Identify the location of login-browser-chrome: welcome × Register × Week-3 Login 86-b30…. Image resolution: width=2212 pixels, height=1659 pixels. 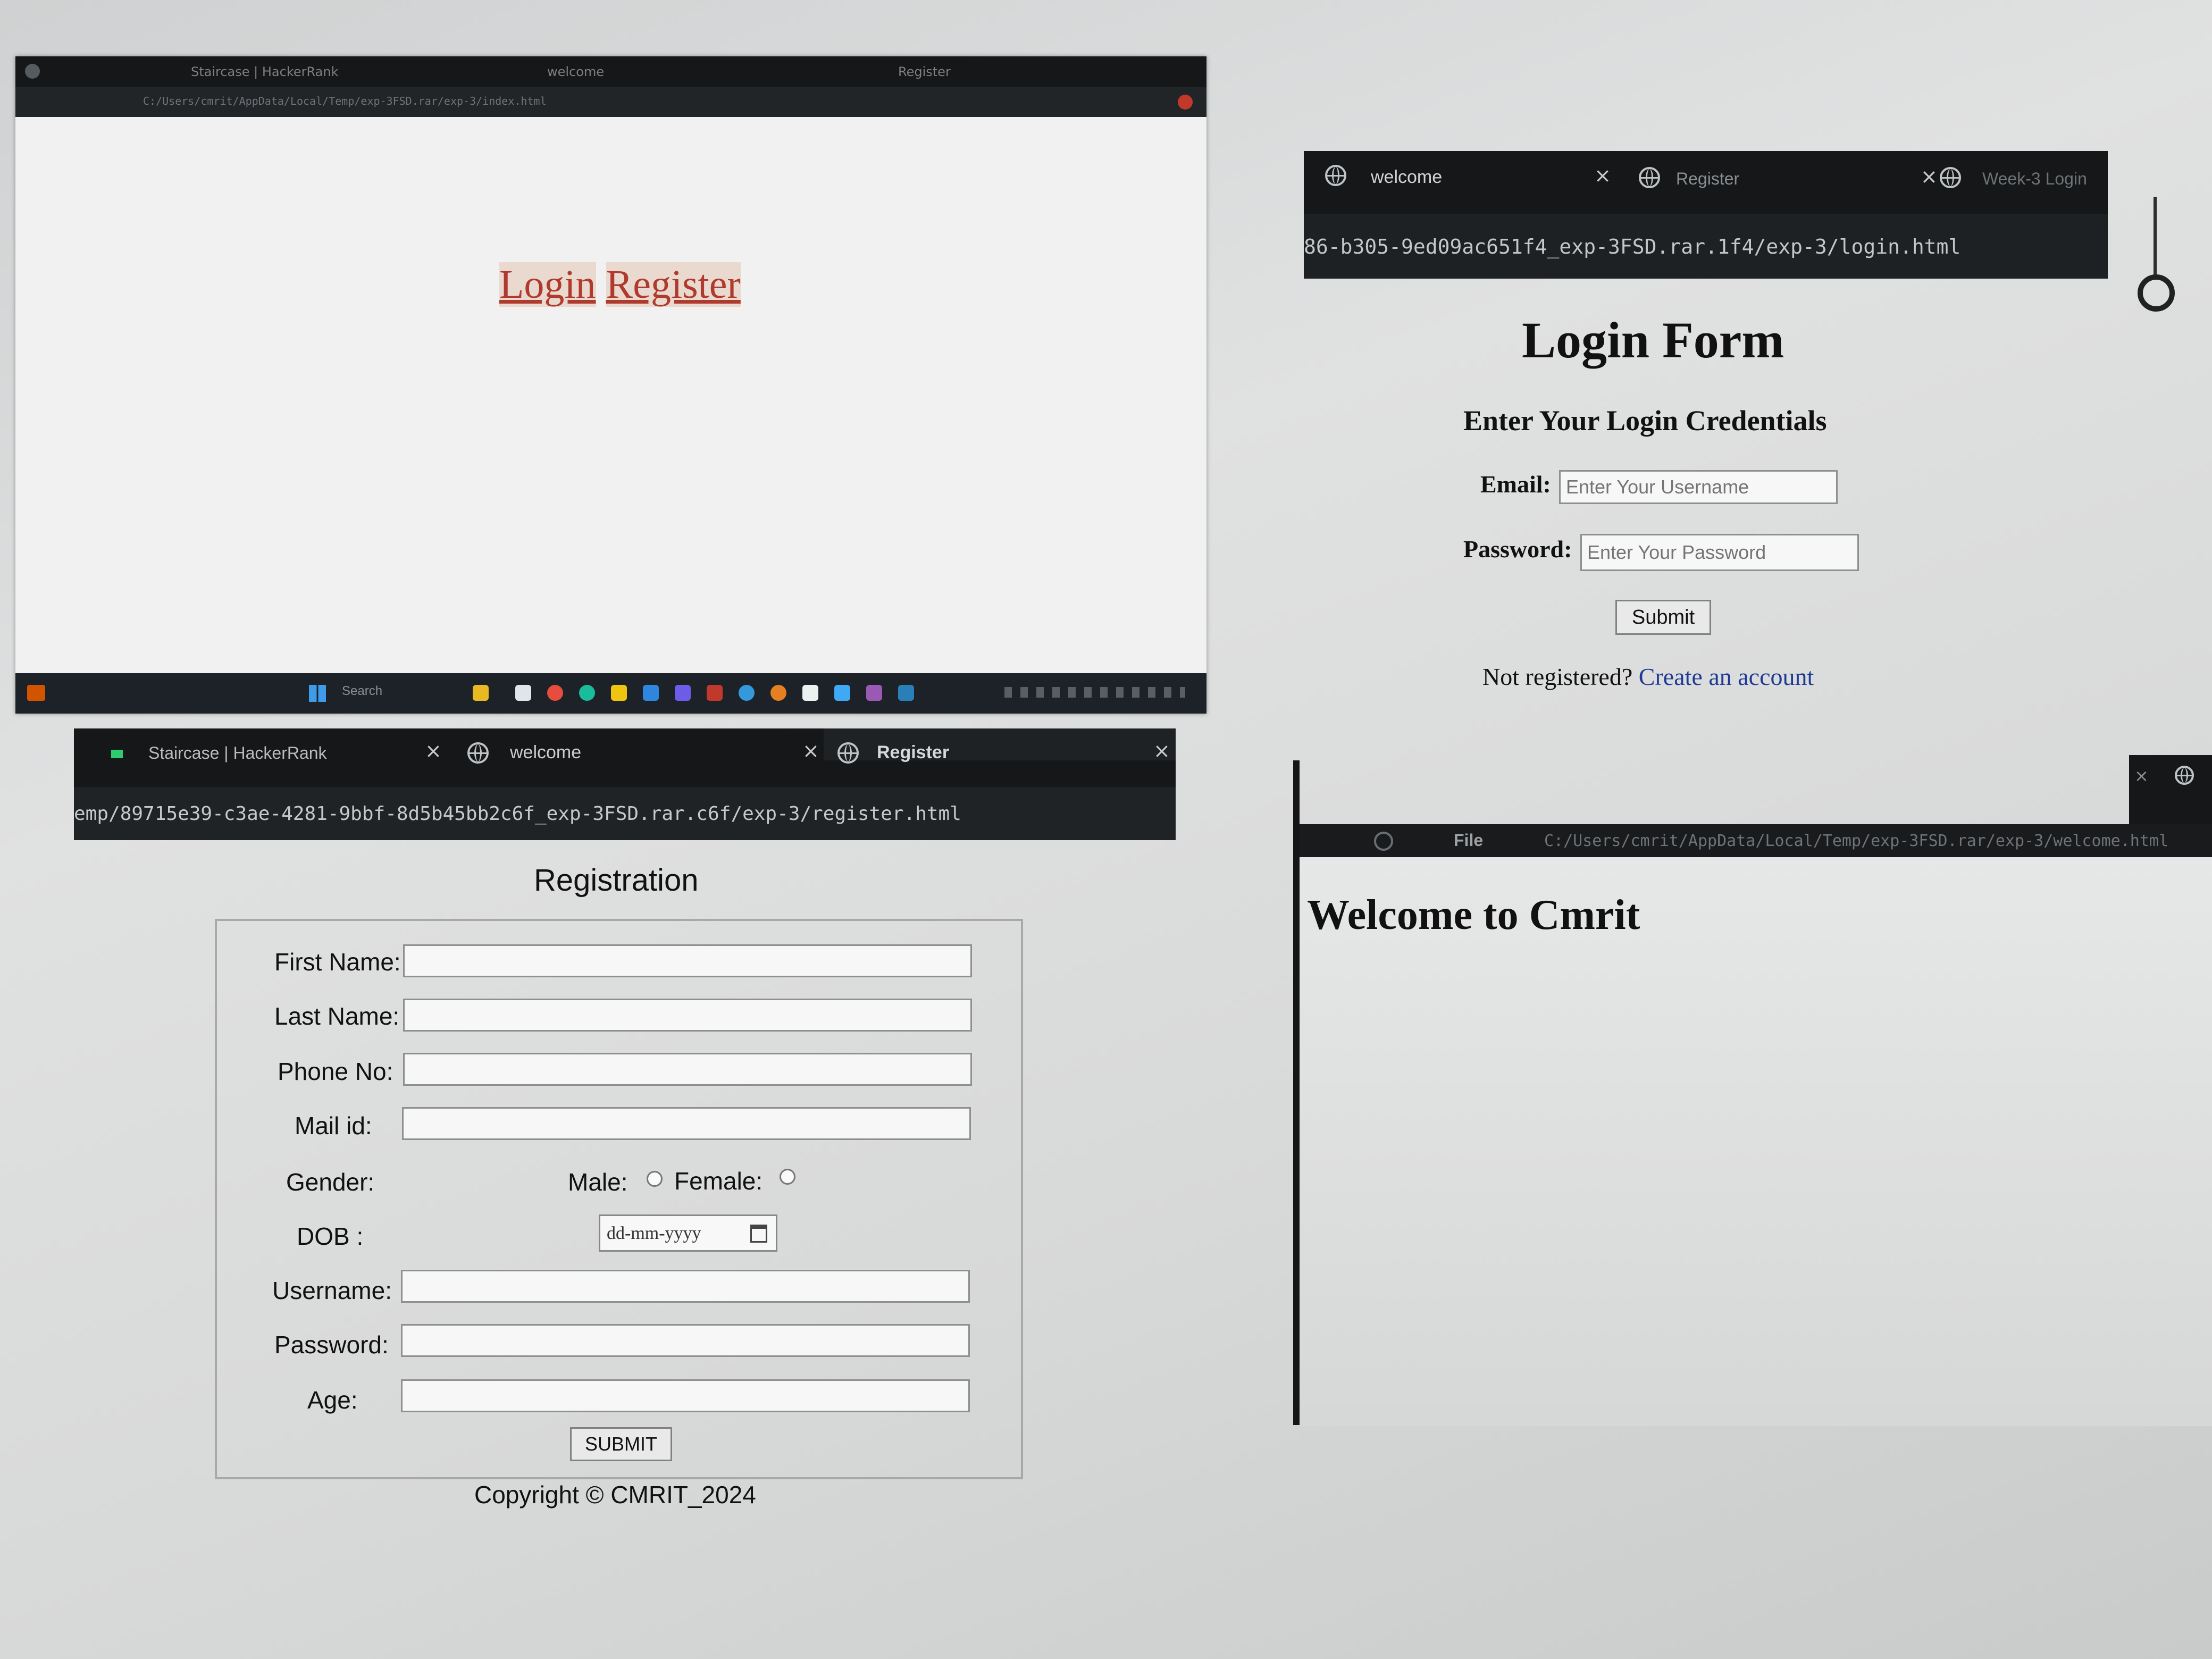
(1706, 215).